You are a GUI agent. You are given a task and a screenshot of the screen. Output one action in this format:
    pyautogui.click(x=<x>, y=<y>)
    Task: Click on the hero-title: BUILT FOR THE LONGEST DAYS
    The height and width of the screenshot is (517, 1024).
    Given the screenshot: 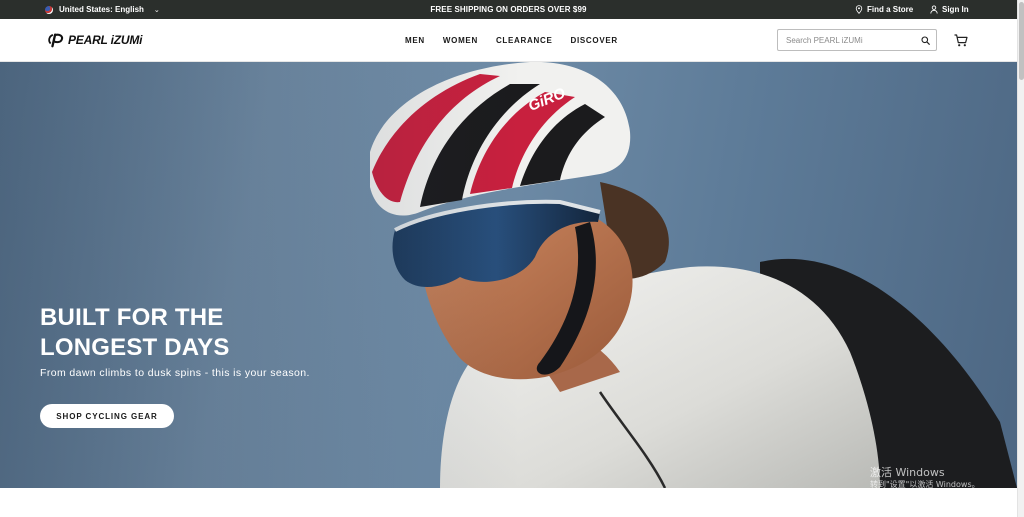 What is the action you would take?
    pyautogui.click(x=190, y=333)
    